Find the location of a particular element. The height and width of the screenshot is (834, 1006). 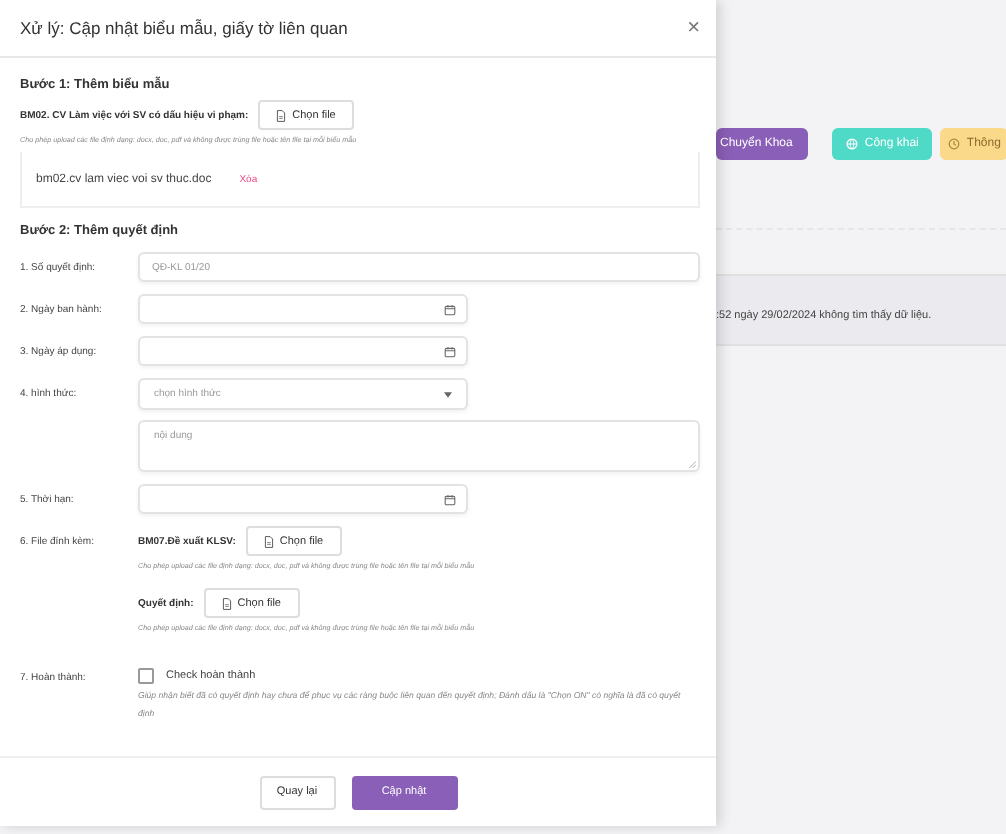

dialog-title: Xử lý: Cập nhật biểu mẫu, giấy tờ liên quan is located at coordinates (184, 28).